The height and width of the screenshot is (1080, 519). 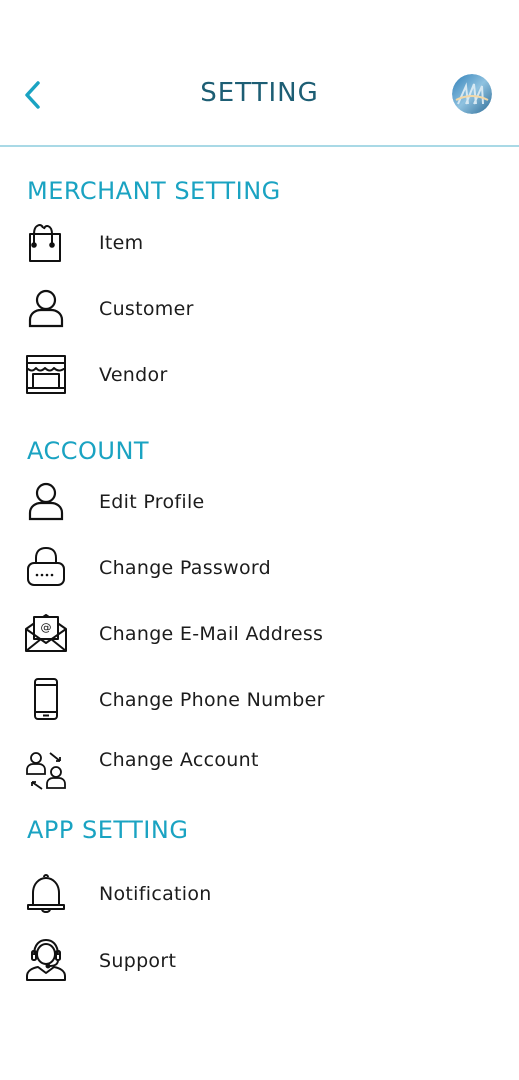 I want to click on headset-support-icon, so click(x=46, y=960).